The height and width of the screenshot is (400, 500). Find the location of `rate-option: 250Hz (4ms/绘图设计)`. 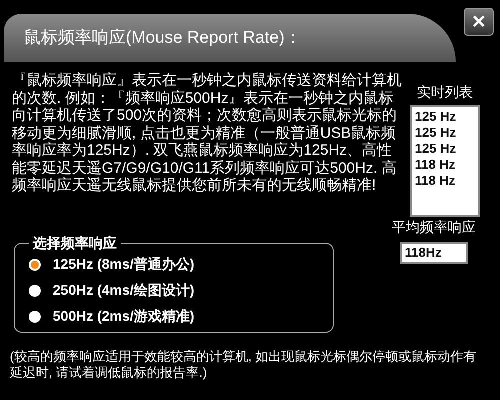

rate-option: 250Hz (4ms/绘图设计) is located at coordinates (174, 290).